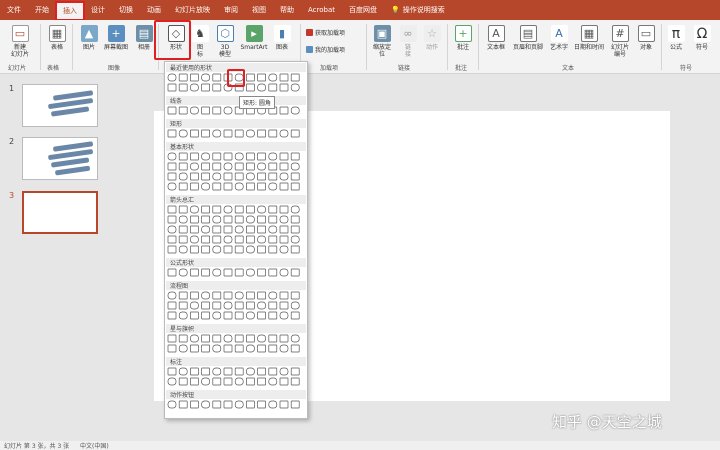 Image resolution: width=720 pixels, height=450 pixels. Describe the element at coordinates (89, 36) in the screenshot. I see `picture-button: ▲ 图片` at that location.